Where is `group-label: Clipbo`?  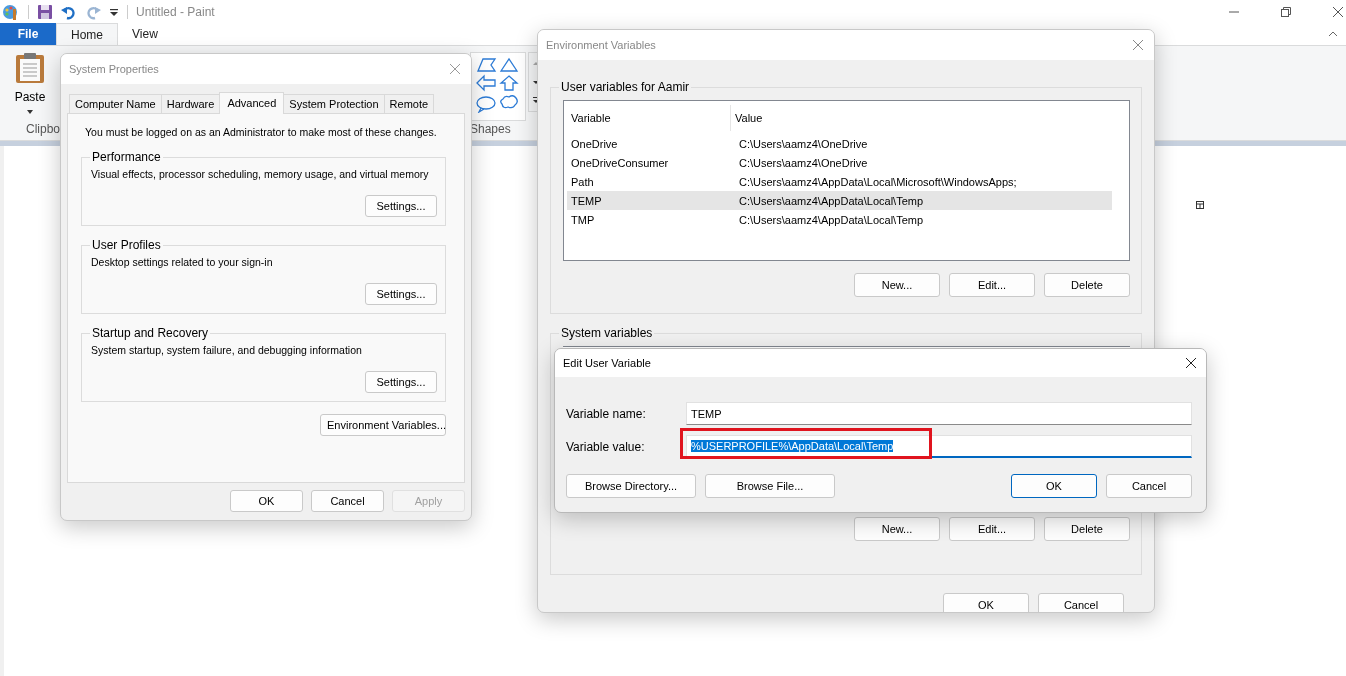
group-label: Clipbo is located at coordinates (43, 129).